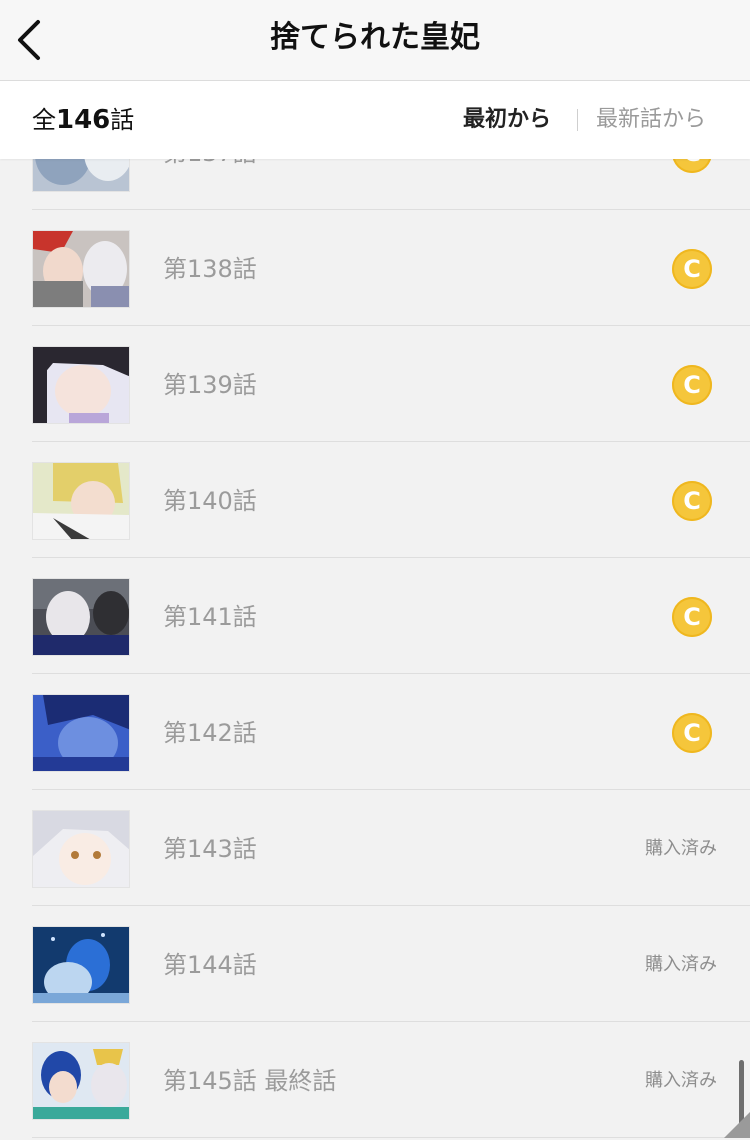 Image resolution: width=750 pixels, height=1140 pixels. I want to click on sort-latest-button: 最新話から, so click(651, 120).